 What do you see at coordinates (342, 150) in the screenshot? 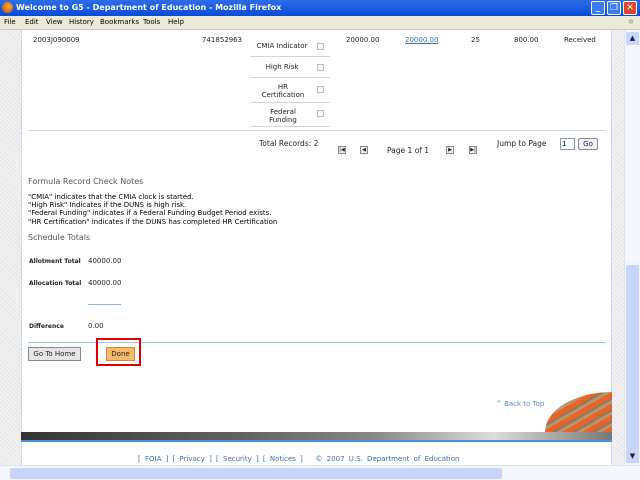
I see `first-page-icon: |◀` at bounding box center [342, 150].